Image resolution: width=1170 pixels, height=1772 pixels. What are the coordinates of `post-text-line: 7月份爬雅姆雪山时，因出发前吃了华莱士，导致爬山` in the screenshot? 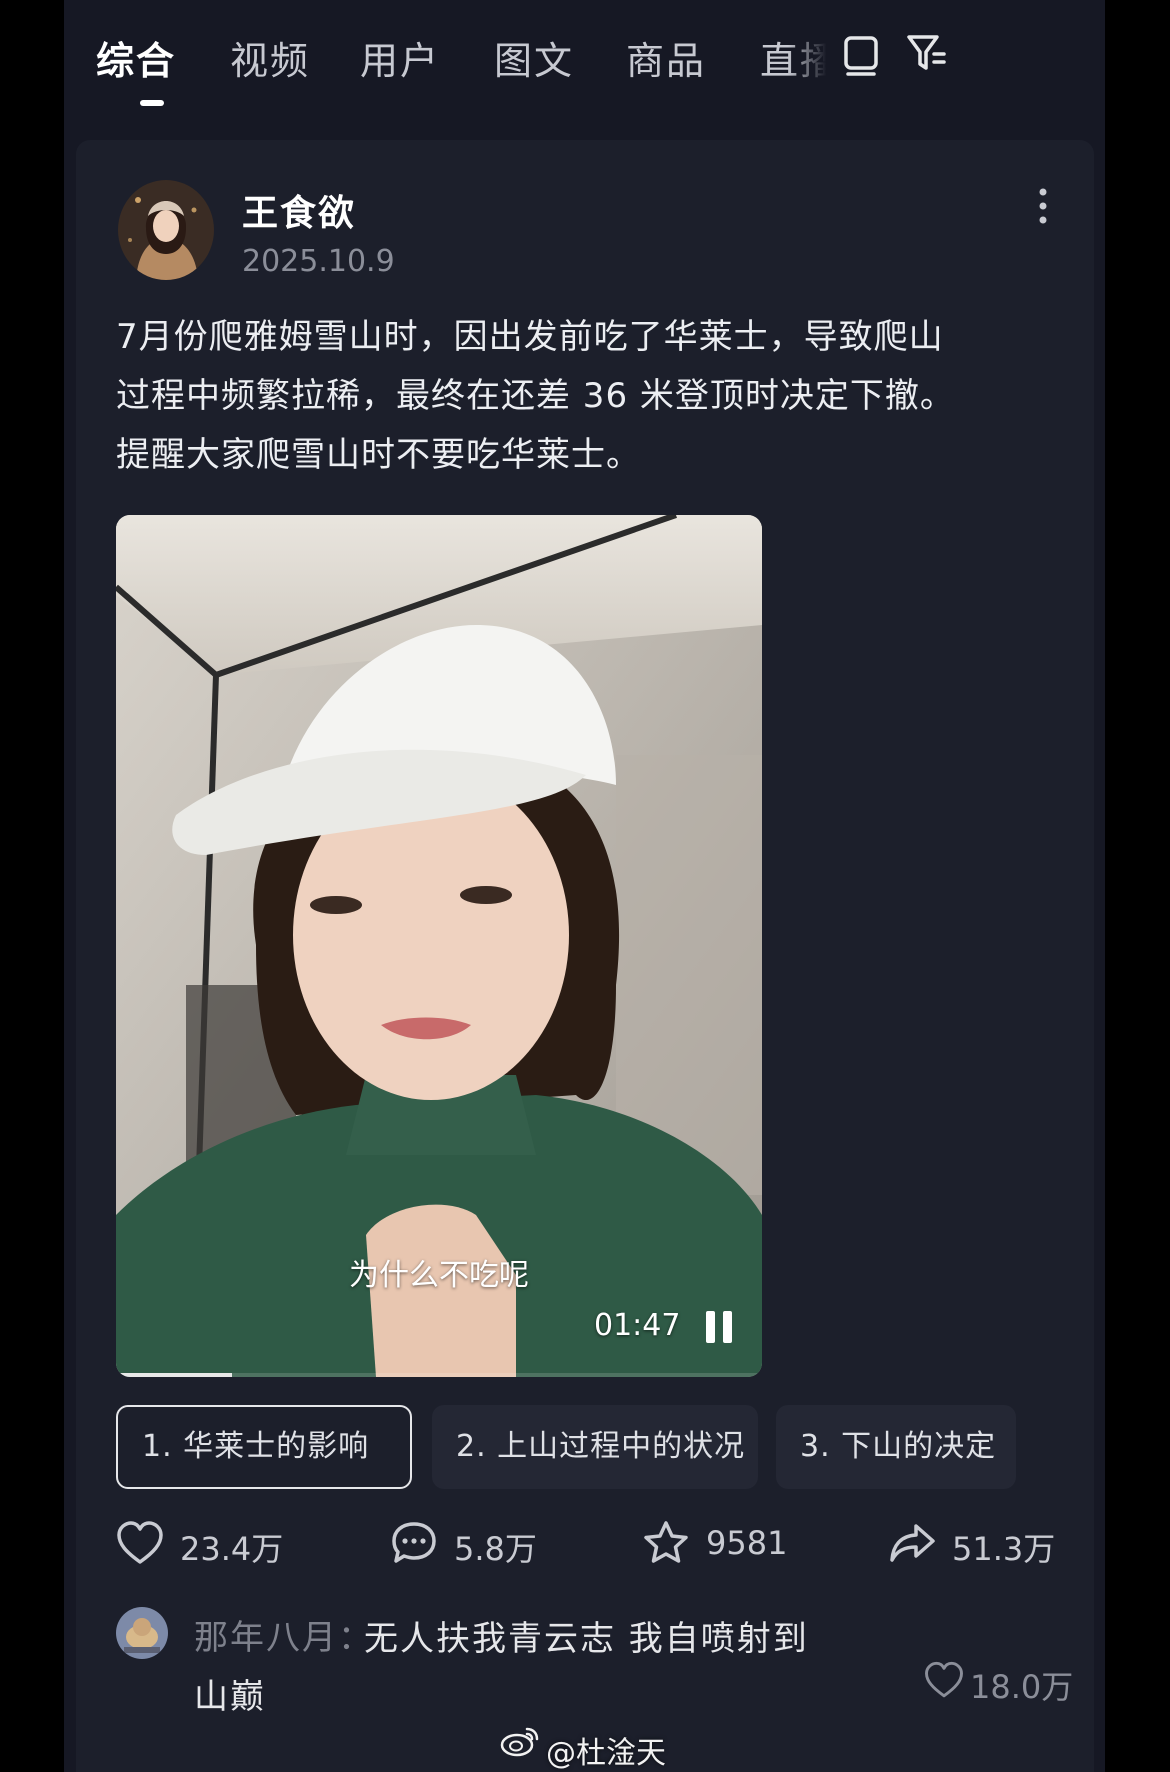 It's located at (530, 337).